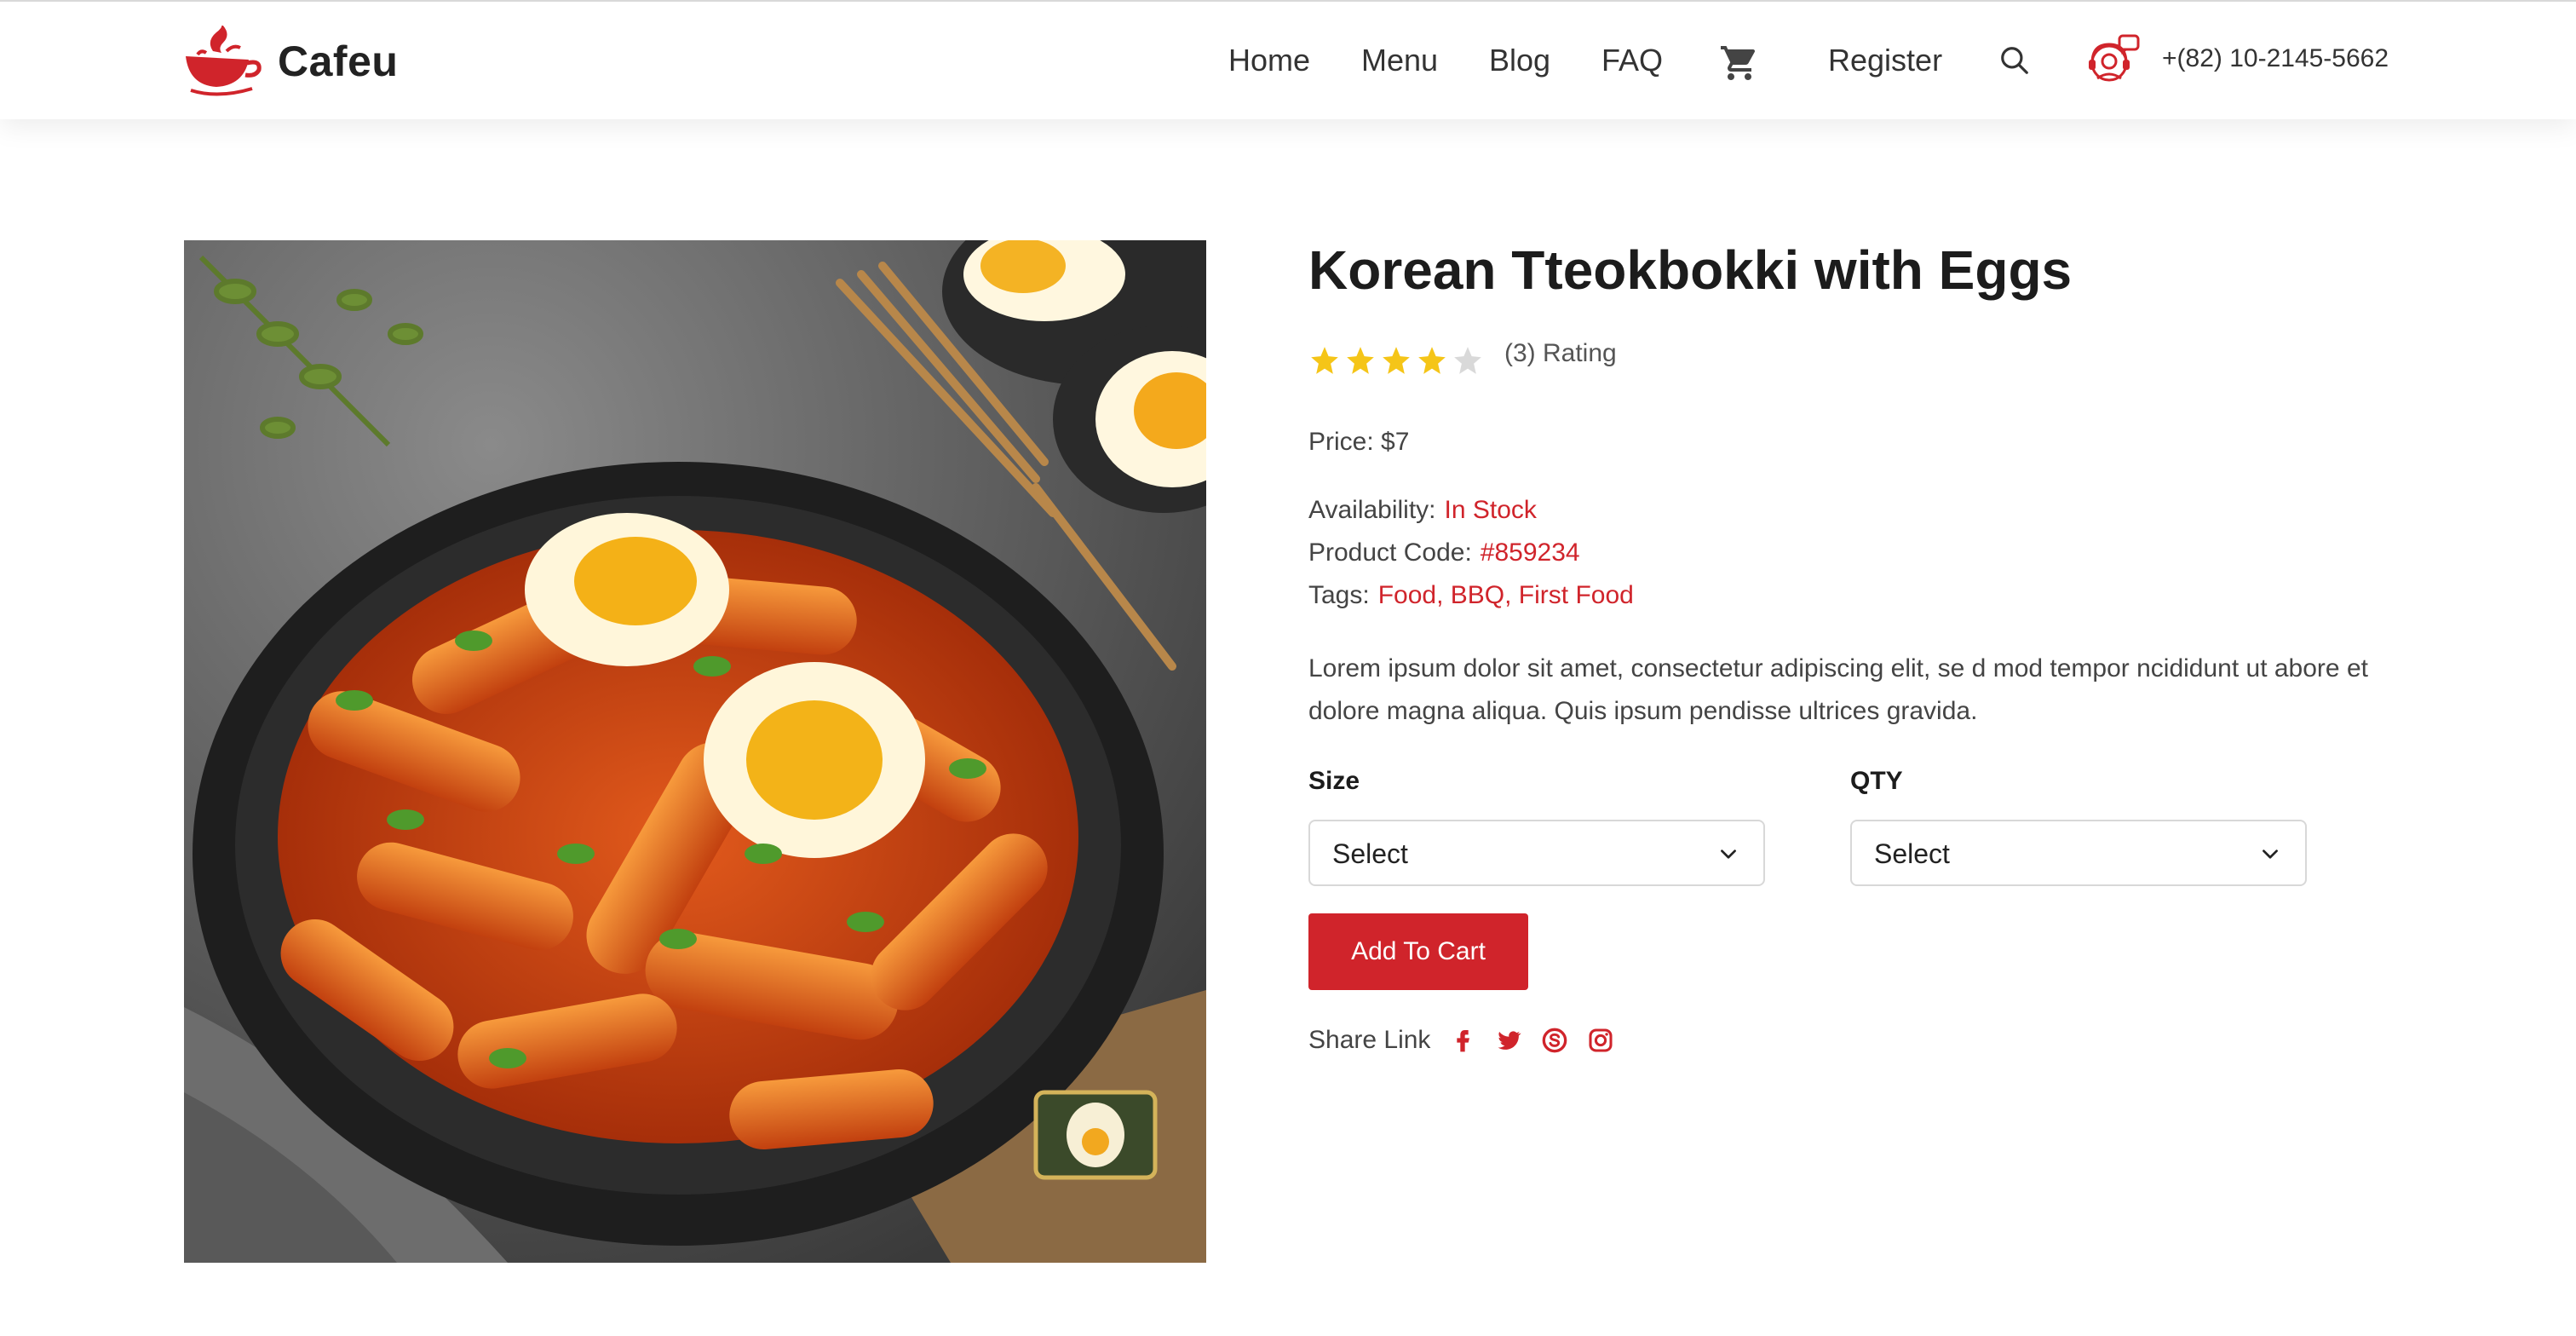 The width and height of the screenshot is (2576, 1336). Describe the element at coordinates (2015, 60) in the screenshot. I see `search-icon` at that location.